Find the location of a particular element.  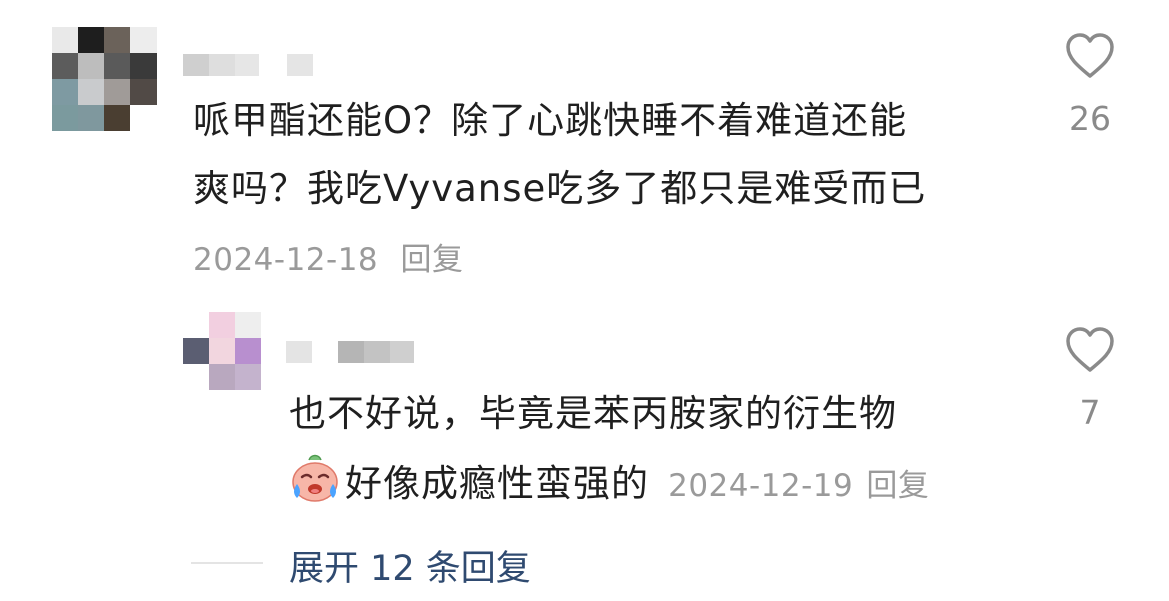

comment-text-line1: 哌甲酯还能O？除了心跳快睡不着难道还能 is located at coordinates (550, 120).